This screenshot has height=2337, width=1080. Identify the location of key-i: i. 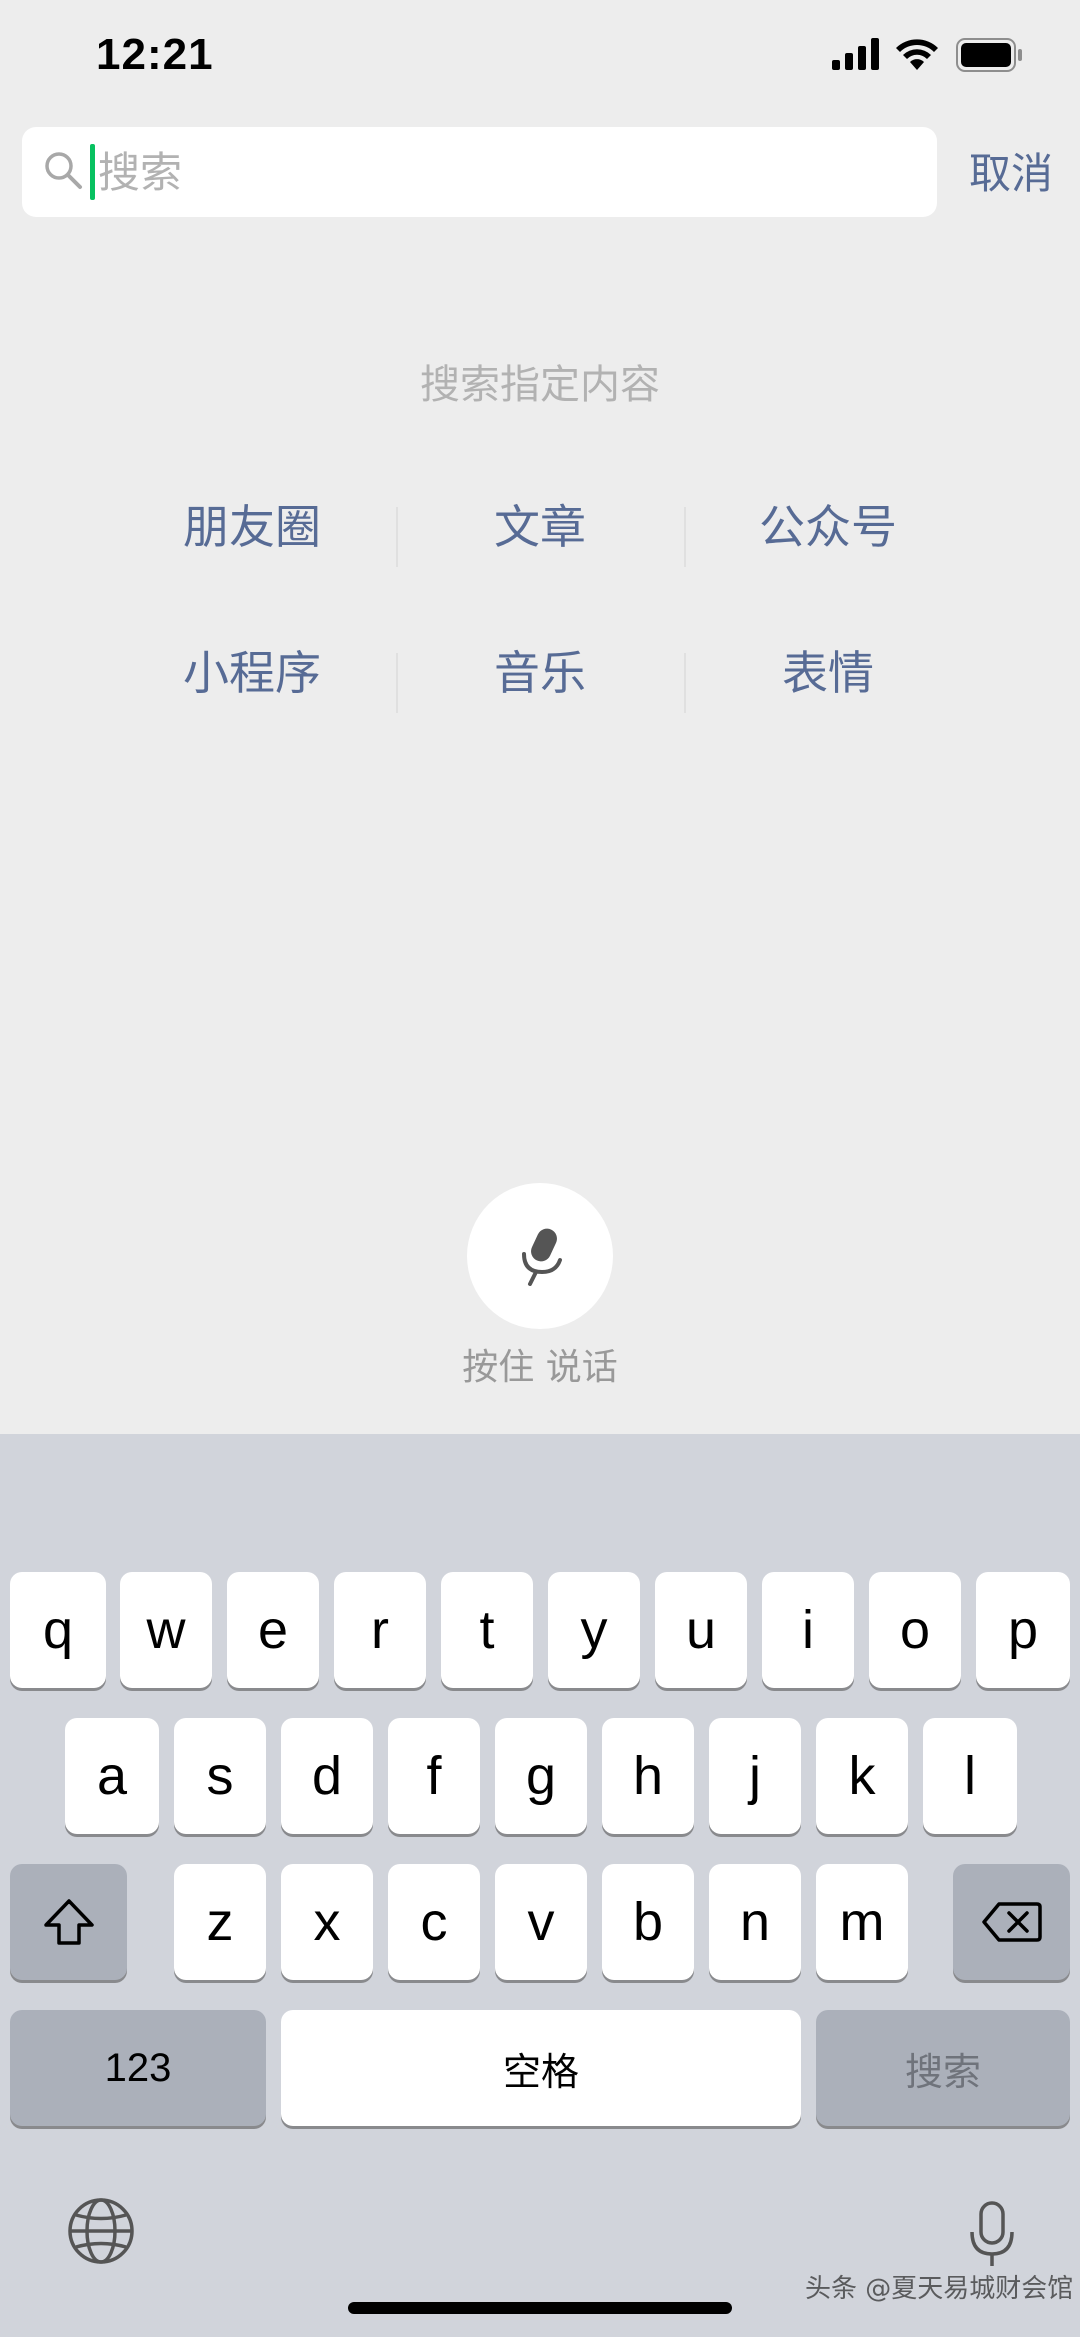
(808, 1630).